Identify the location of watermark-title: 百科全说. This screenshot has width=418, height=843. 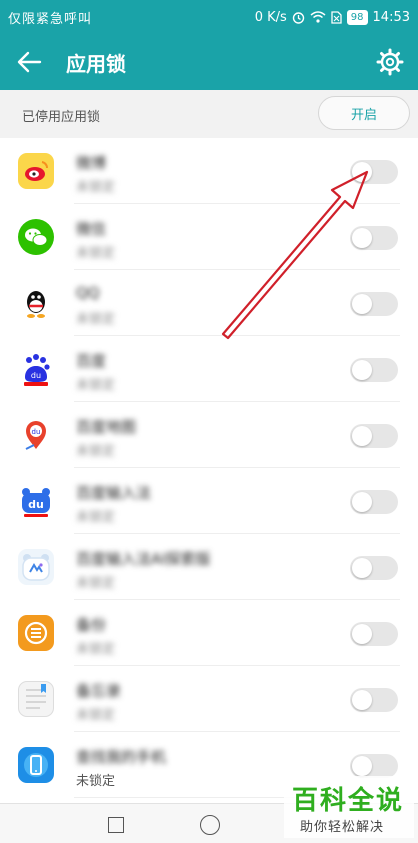
(348, 801).